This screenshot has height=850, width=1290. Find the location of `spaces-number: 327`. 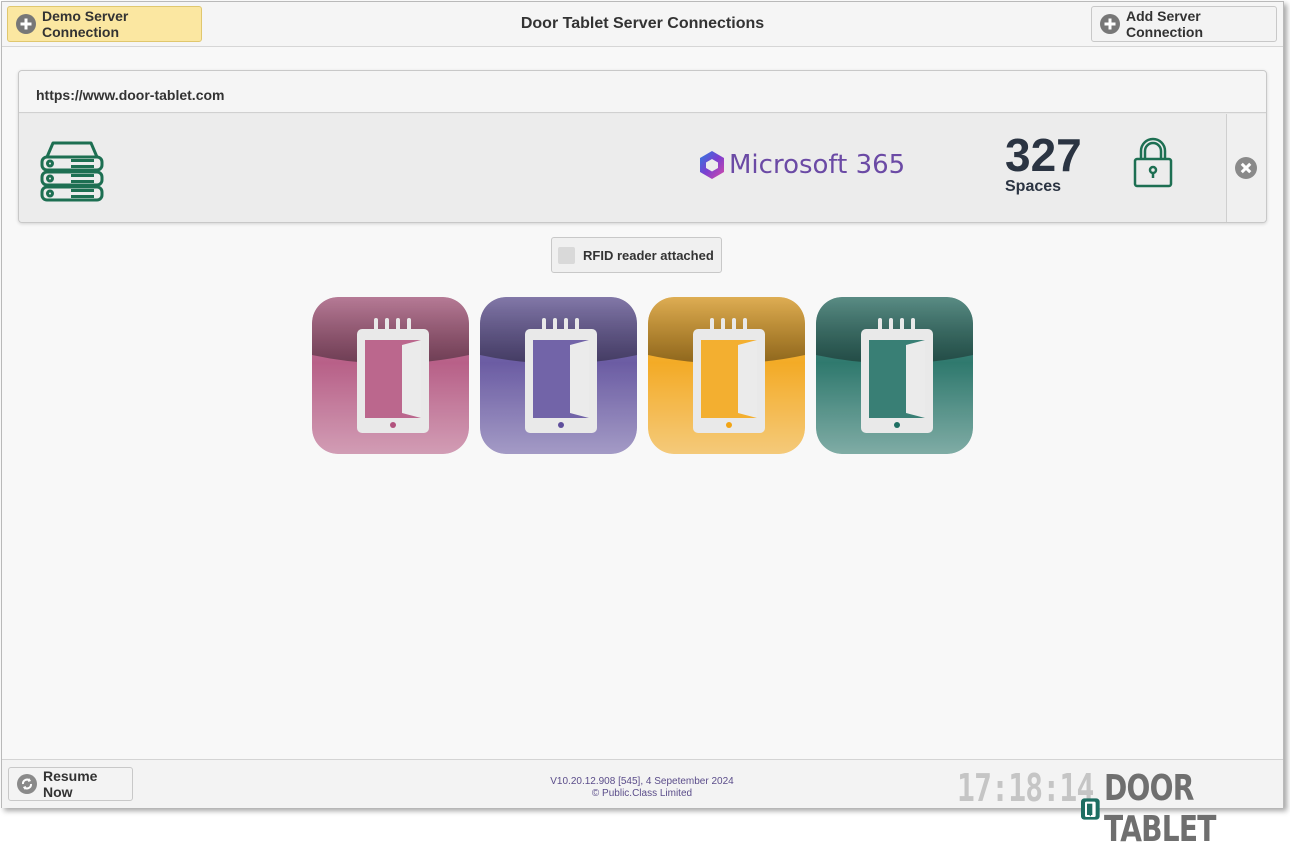

spaces-number: 327 is located at coordinates (1043, 155).